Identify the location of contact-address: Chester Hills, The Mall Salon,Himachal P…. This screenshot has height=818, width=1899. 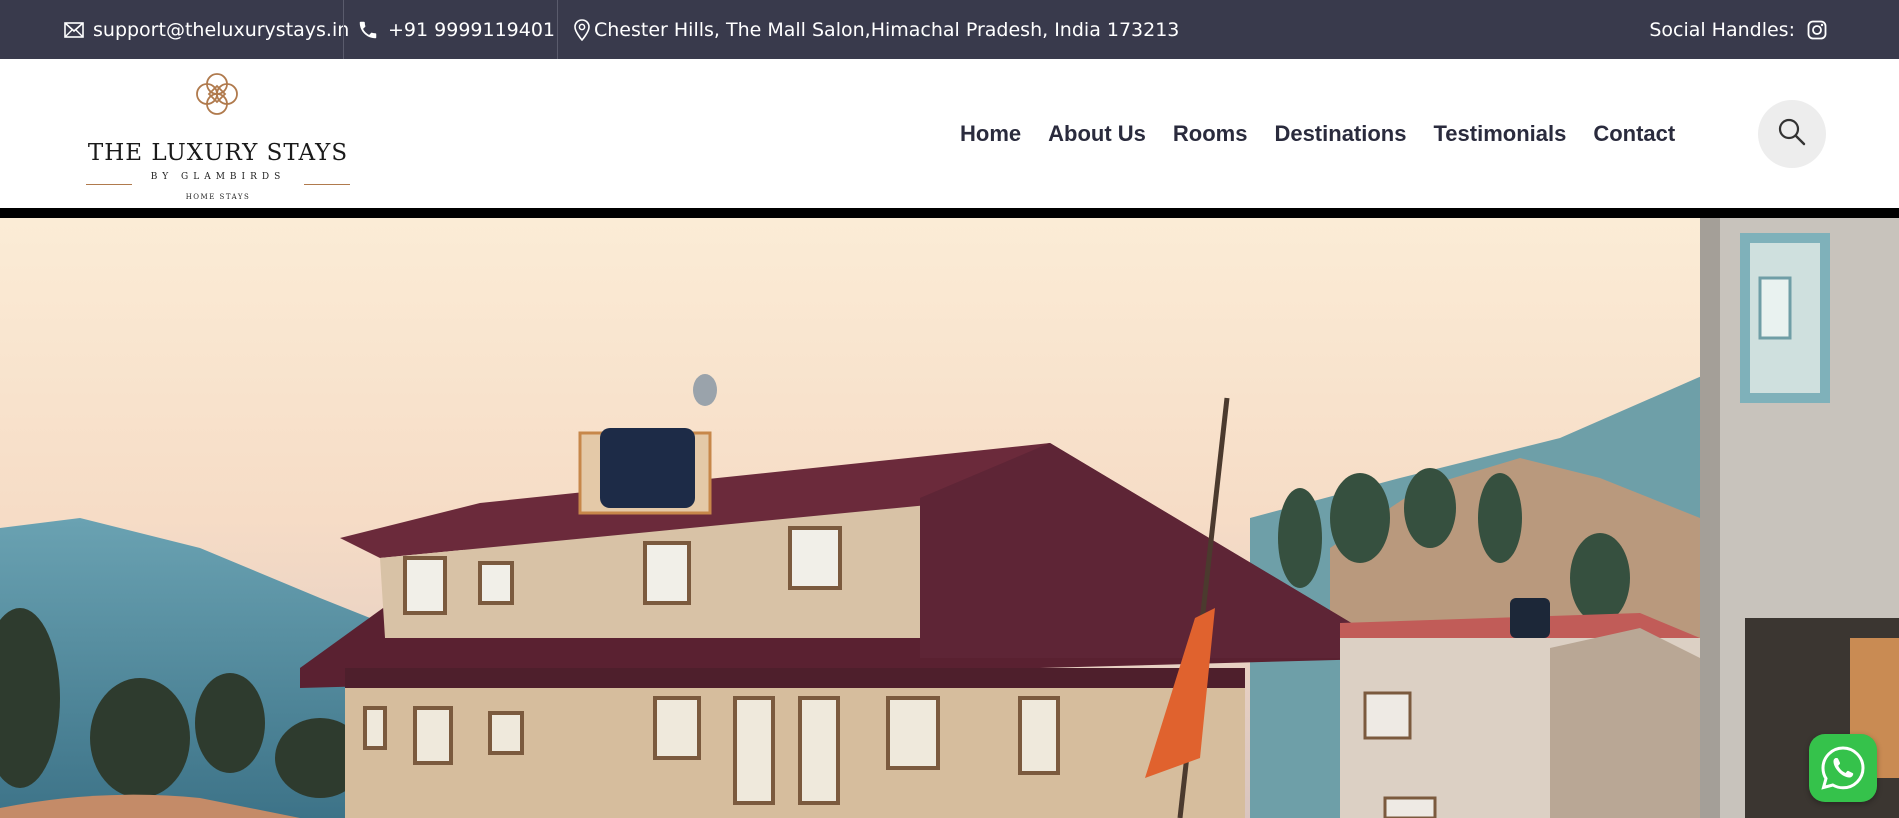
(876, 29).